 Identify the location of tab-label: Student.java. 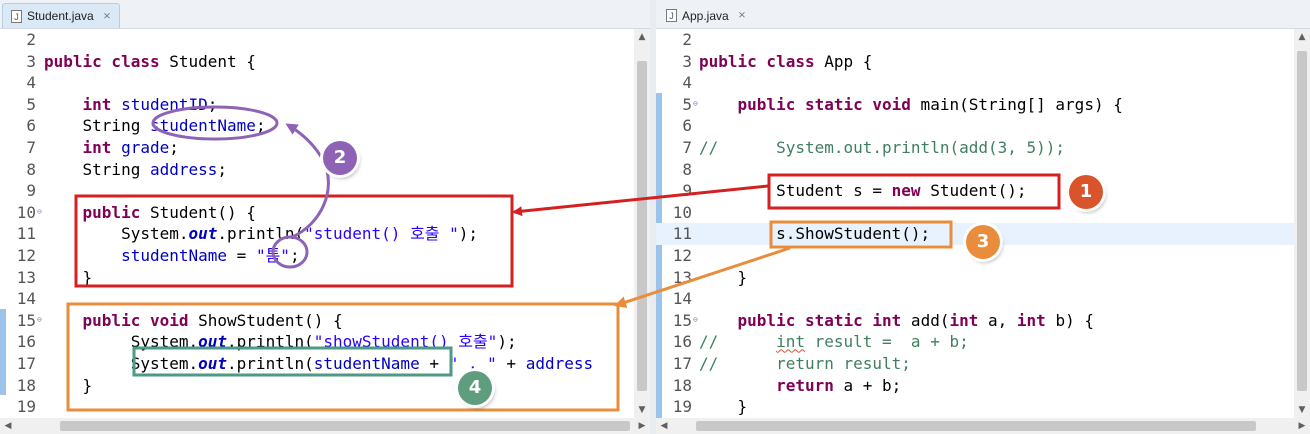
(60, 16).